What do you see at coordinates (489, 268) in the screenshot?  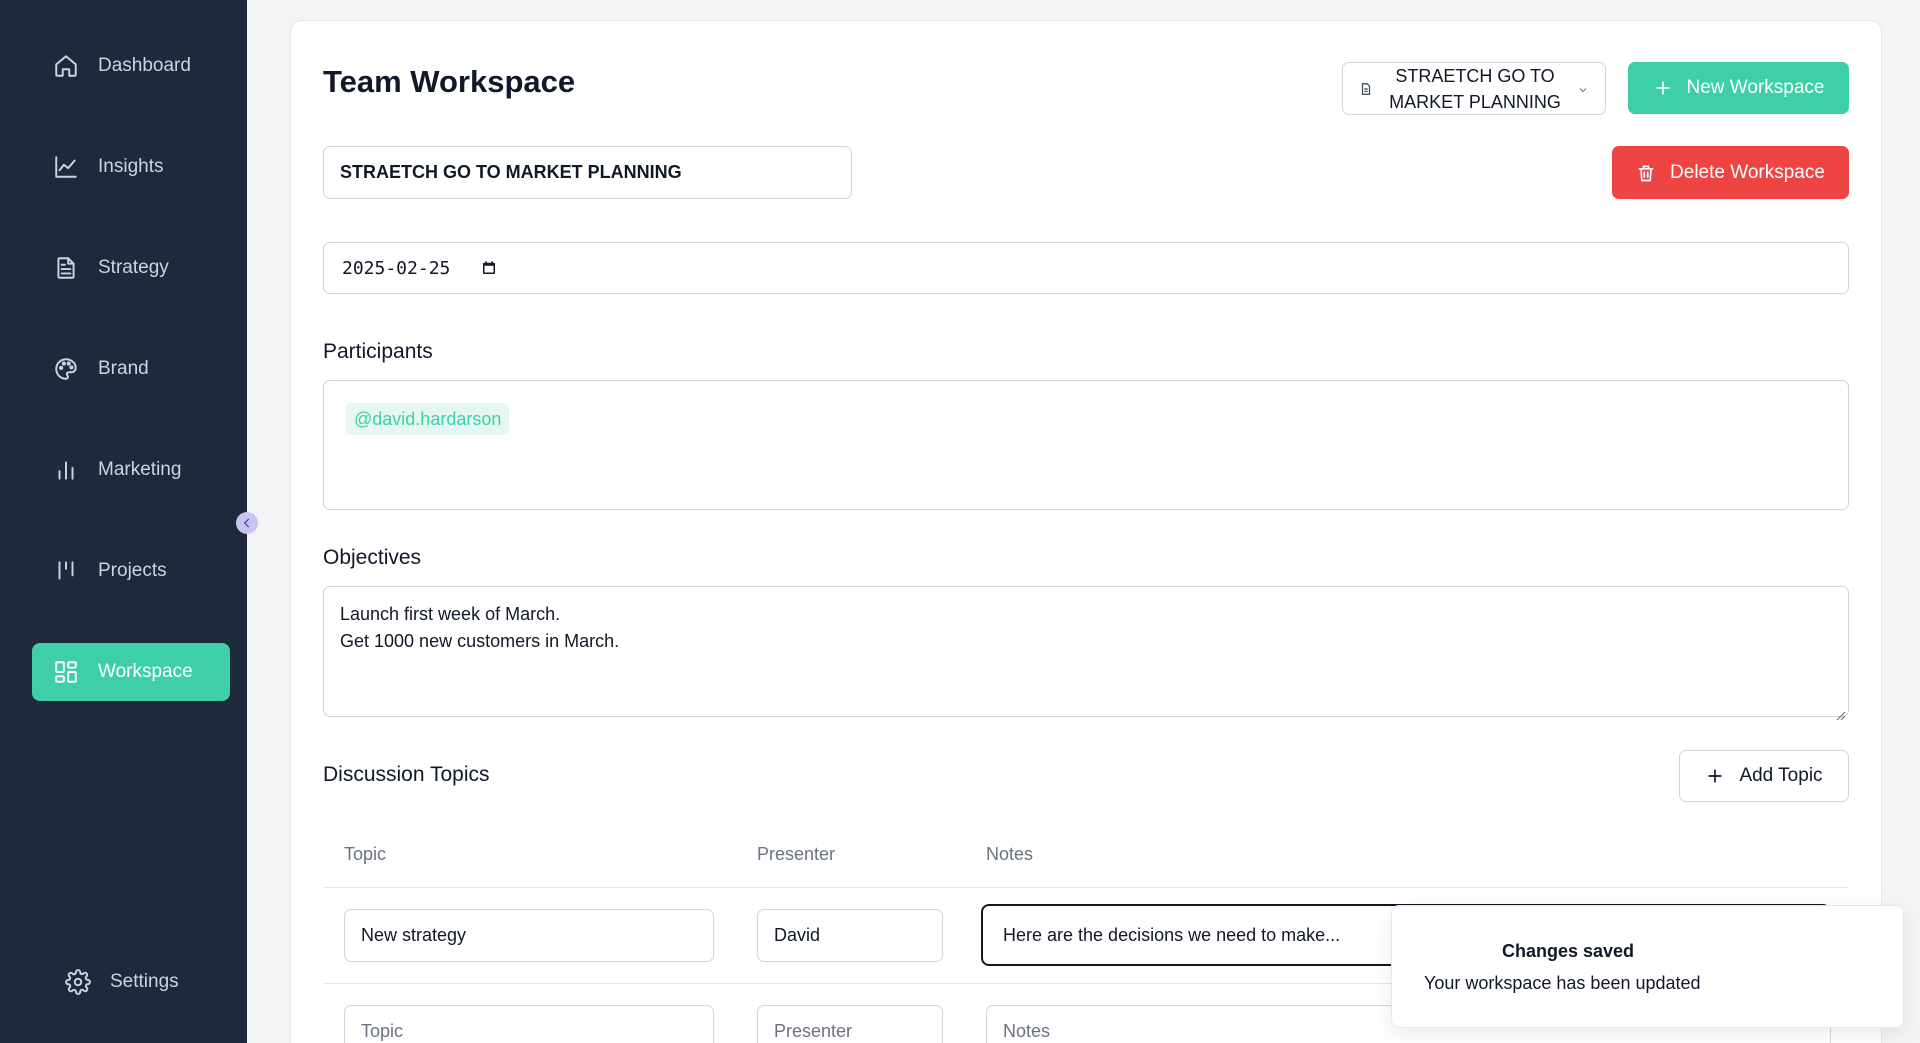 I see `calendar-icon` at bounding box center [489, 268].